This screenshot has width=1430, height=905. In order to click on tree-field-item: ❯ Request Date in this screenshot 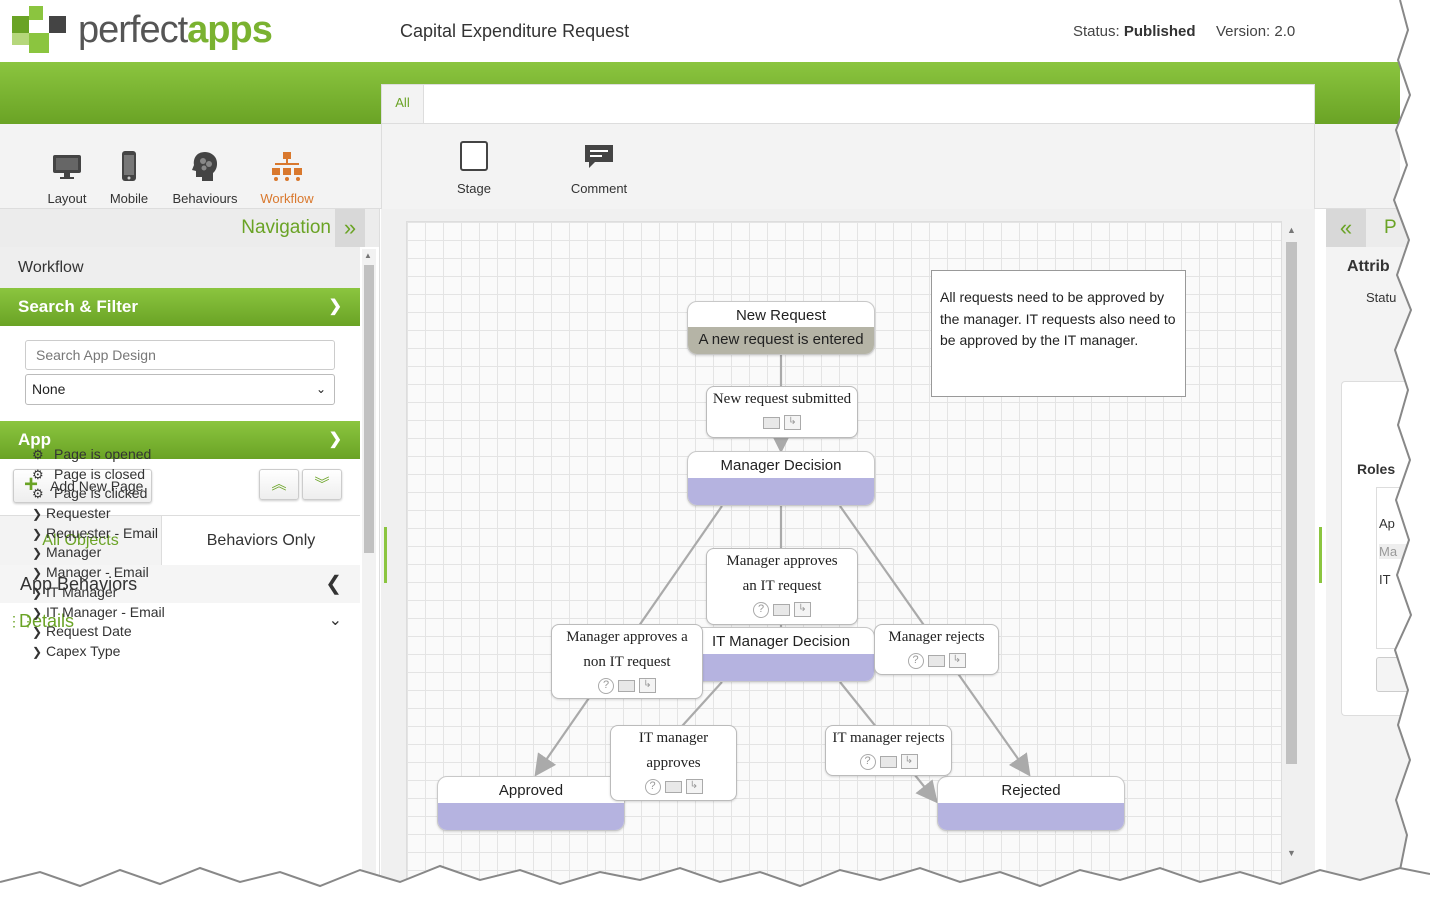, I will do `click(98, 632)`.